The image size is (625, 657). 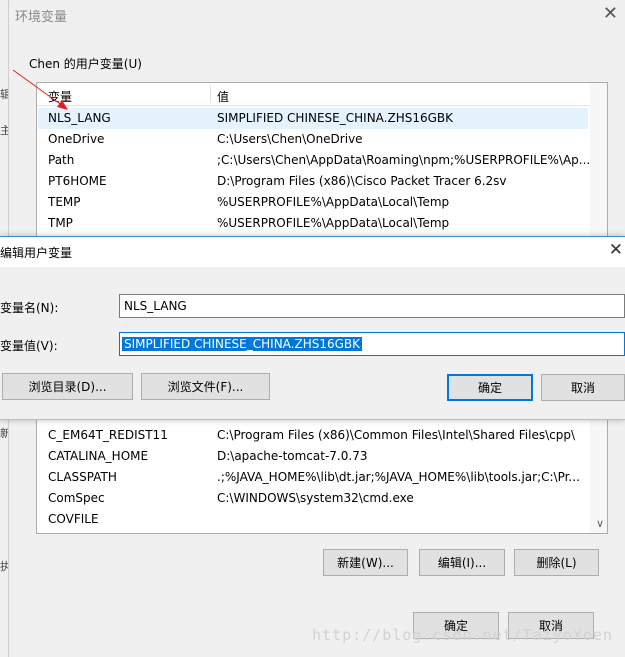 I want to click on variable-name-label: 变量名(N):, so click(x=29, y=308).